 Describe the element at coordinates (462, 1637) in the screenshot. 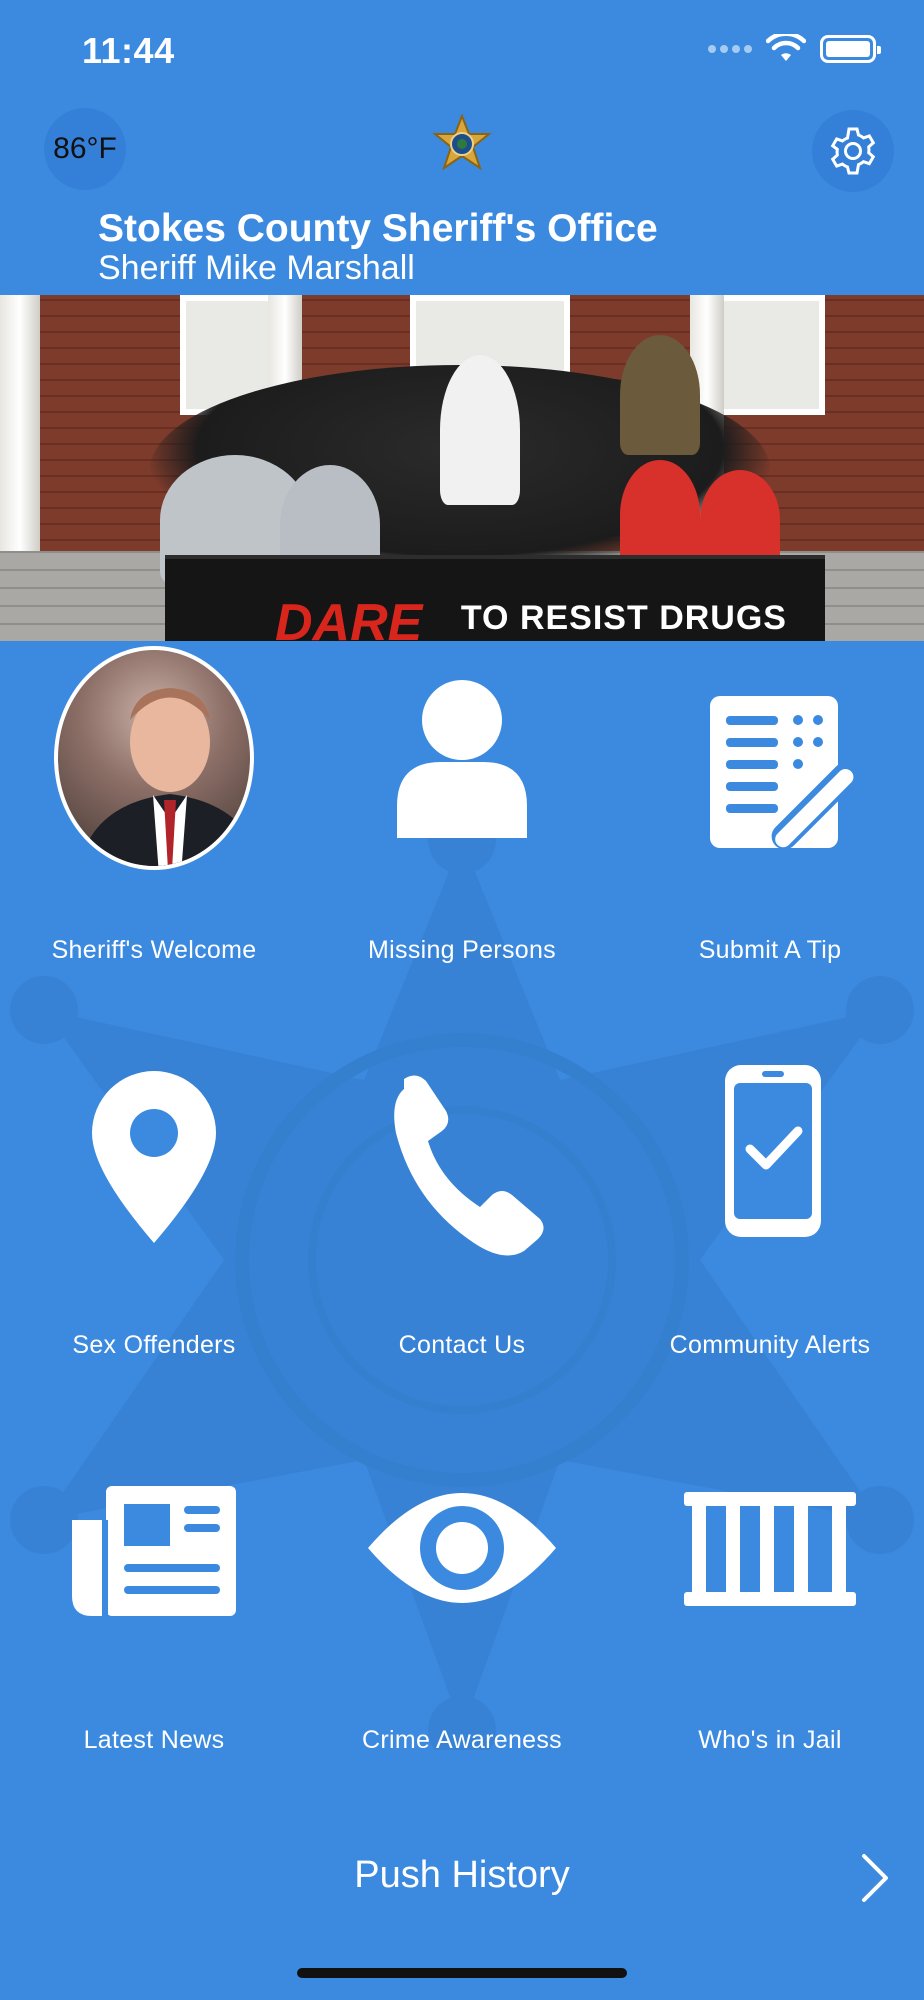

I see `tile-crime-awareness: Crime Awareness` at that location.